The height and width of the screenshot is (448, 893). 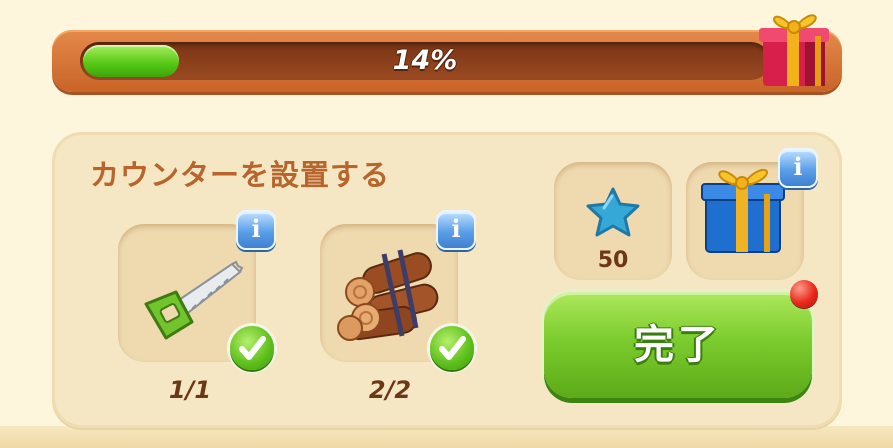 What do you see at coordinates (388, 295) in the screenshot?
I see `logs-icon` at bounding box center [388, 295].